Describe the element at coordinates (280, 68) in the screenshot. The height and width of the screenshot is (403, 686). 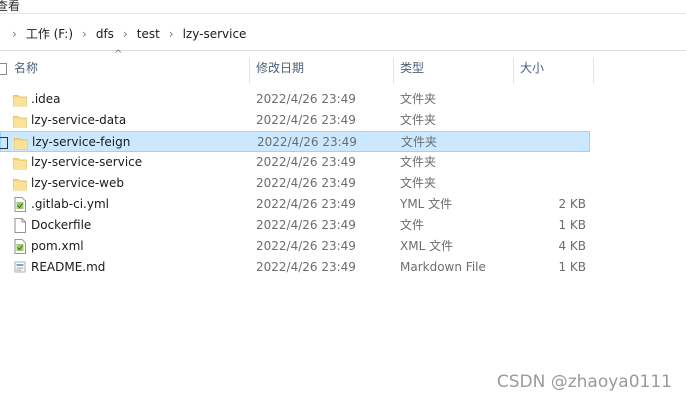
I see `column-header-modified: 修改日期` at that location.